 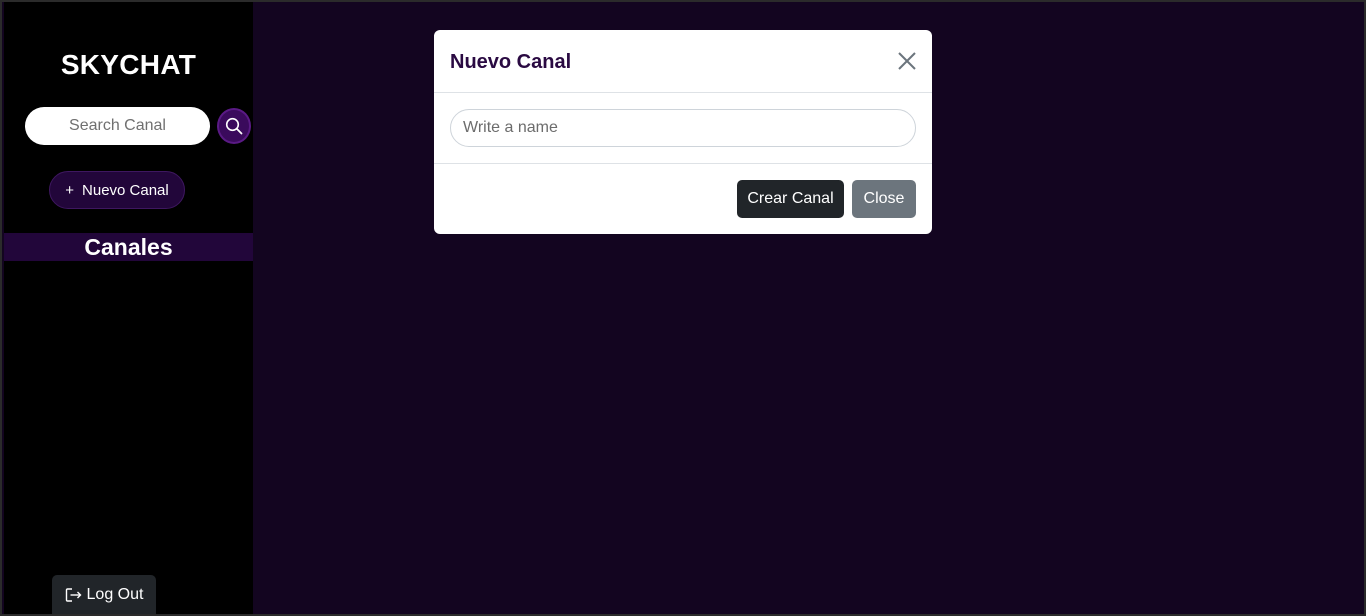 I want to click on modal-body, so click(x=683, y=128).